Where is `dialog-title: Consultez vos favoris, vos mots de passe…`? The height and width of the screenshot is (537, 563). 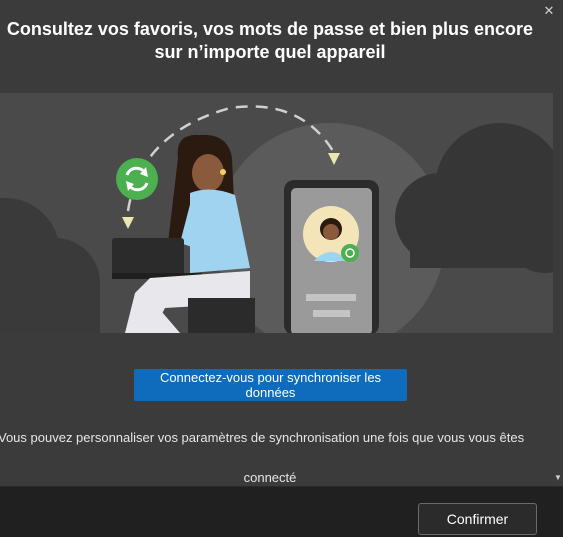
dialog-title: Consultez vos favoris, vos mots de passe… is located at coordinates (270, 41).